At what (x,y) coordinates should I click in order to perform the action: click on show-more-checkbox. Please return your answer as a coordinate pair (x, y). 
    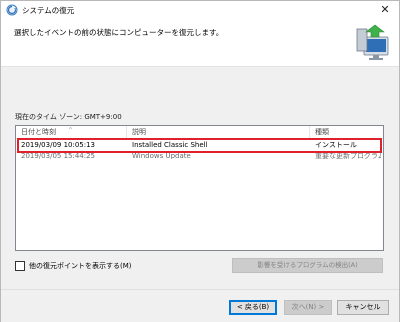
    Looking at the image, I should click on (20, 266).